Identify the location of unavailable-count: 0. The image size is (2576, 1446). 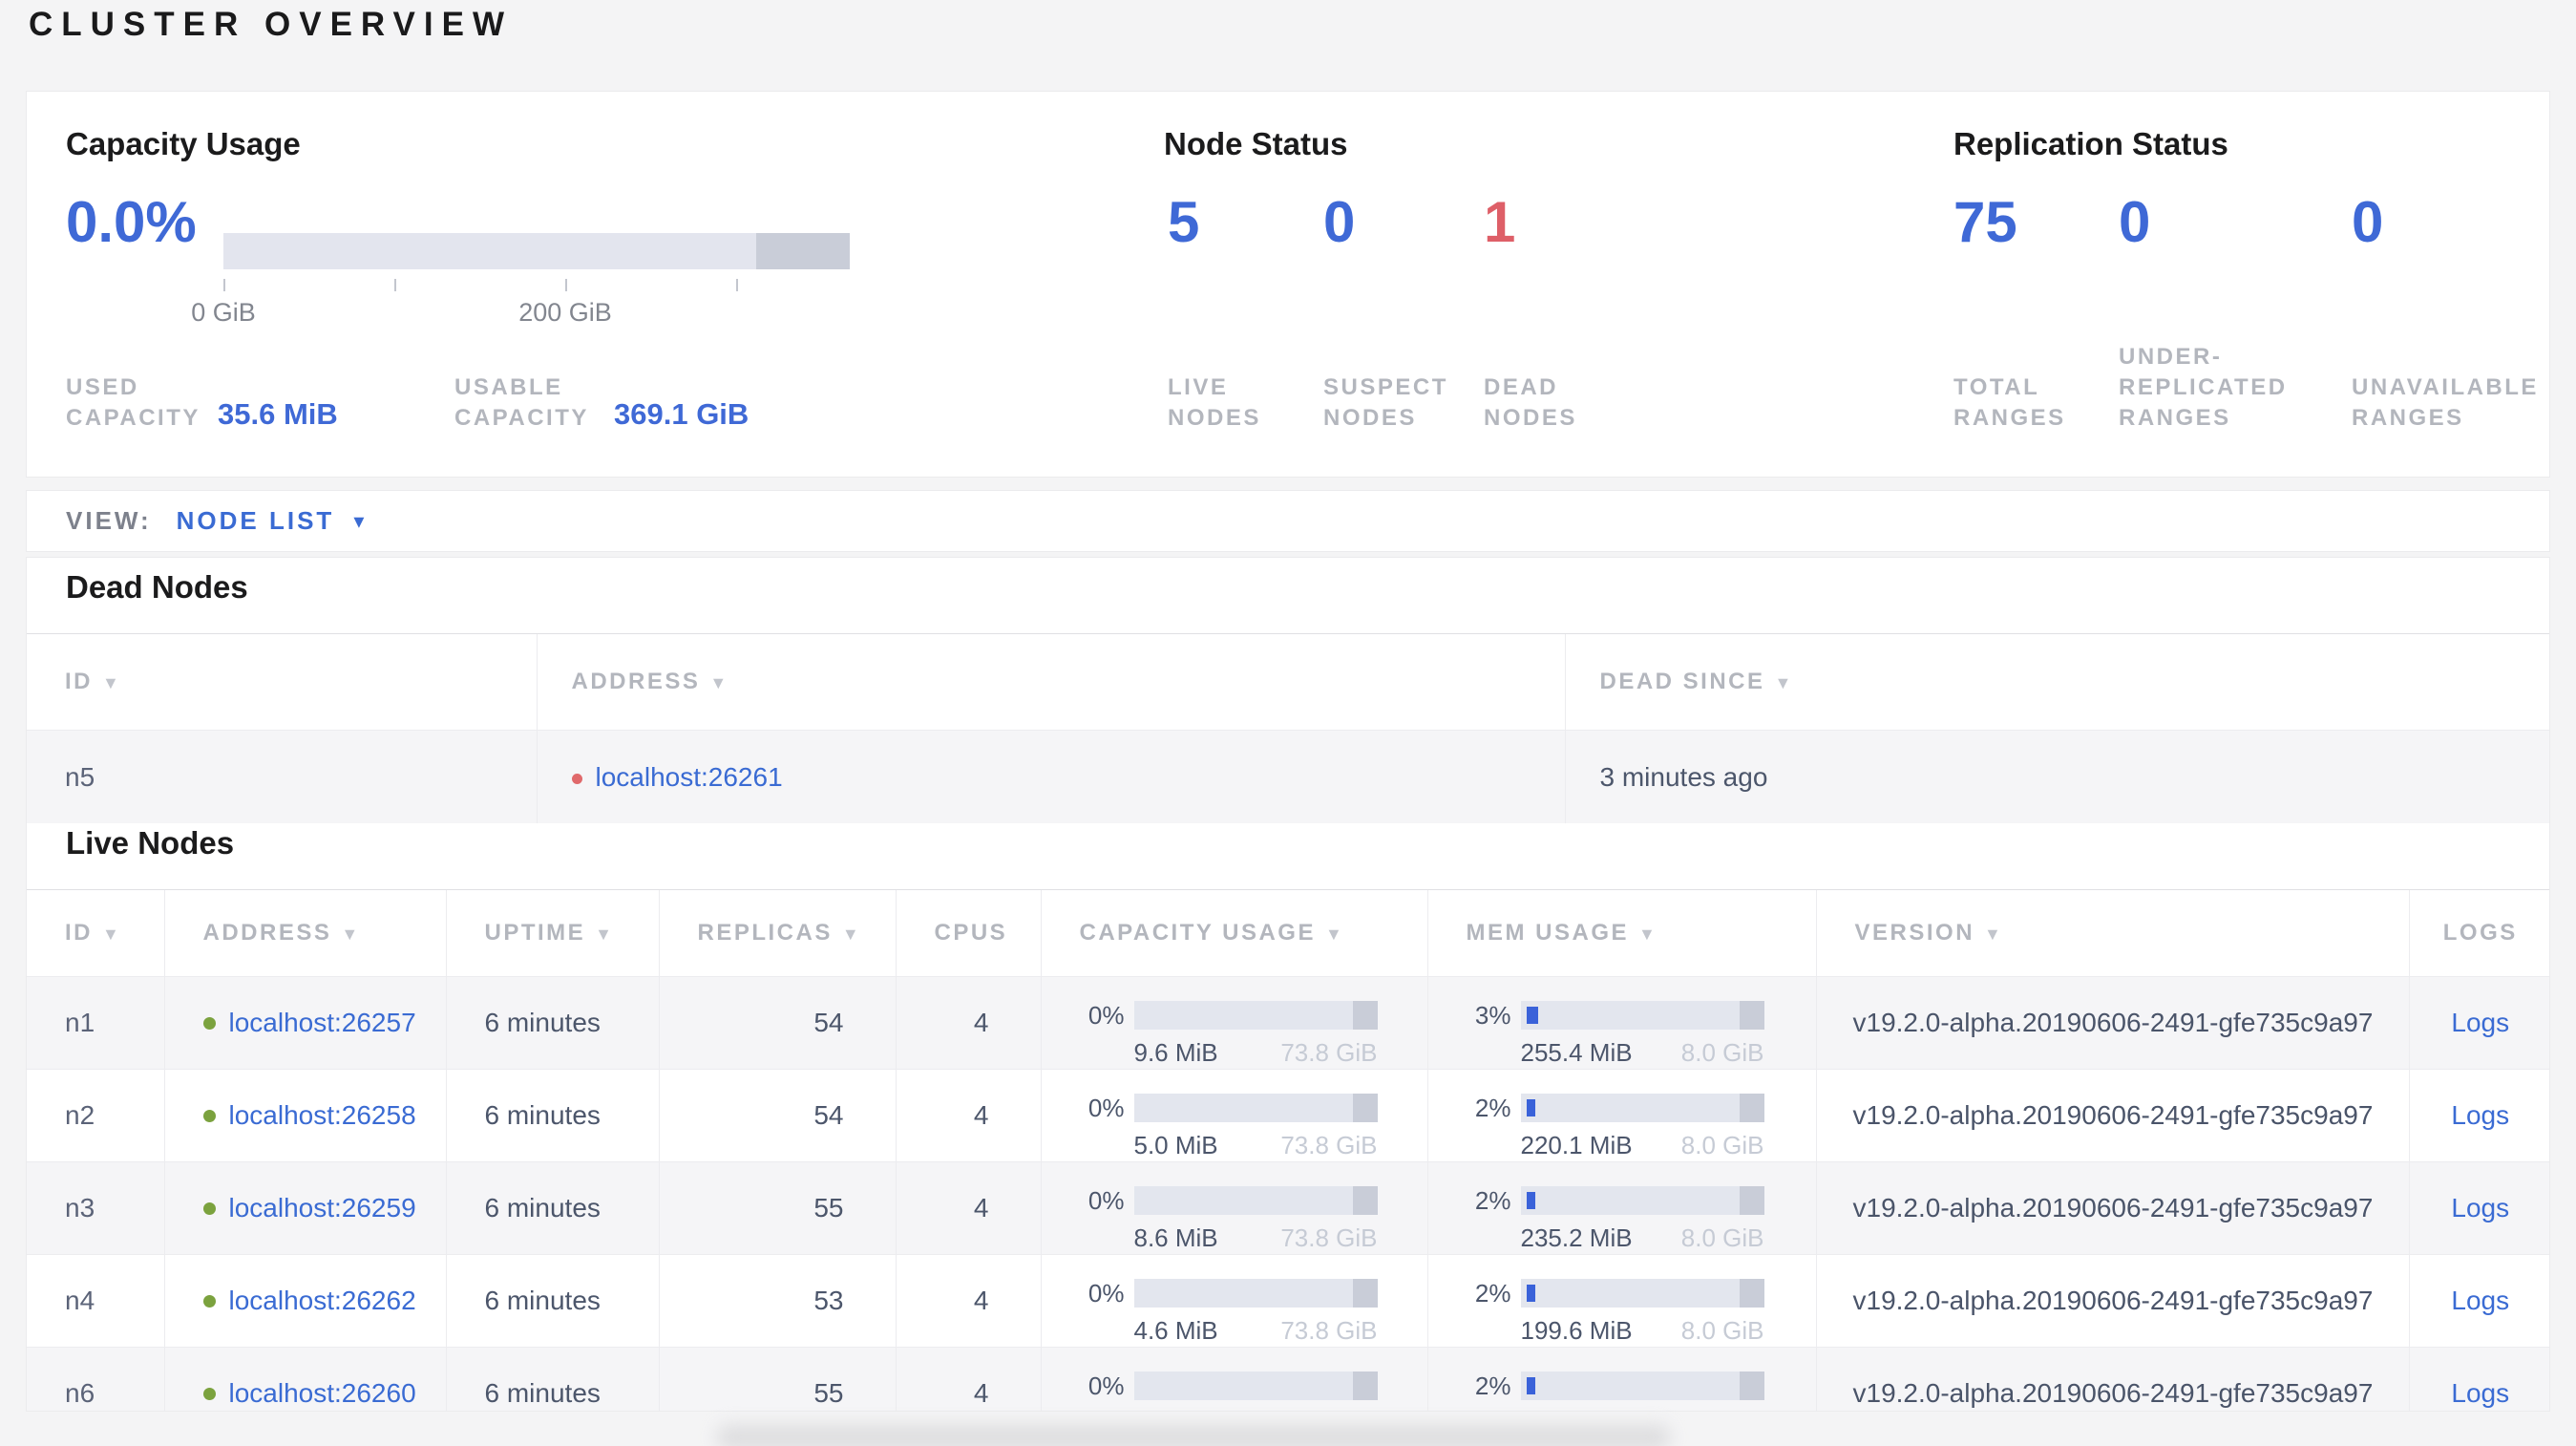
(2368, 222).